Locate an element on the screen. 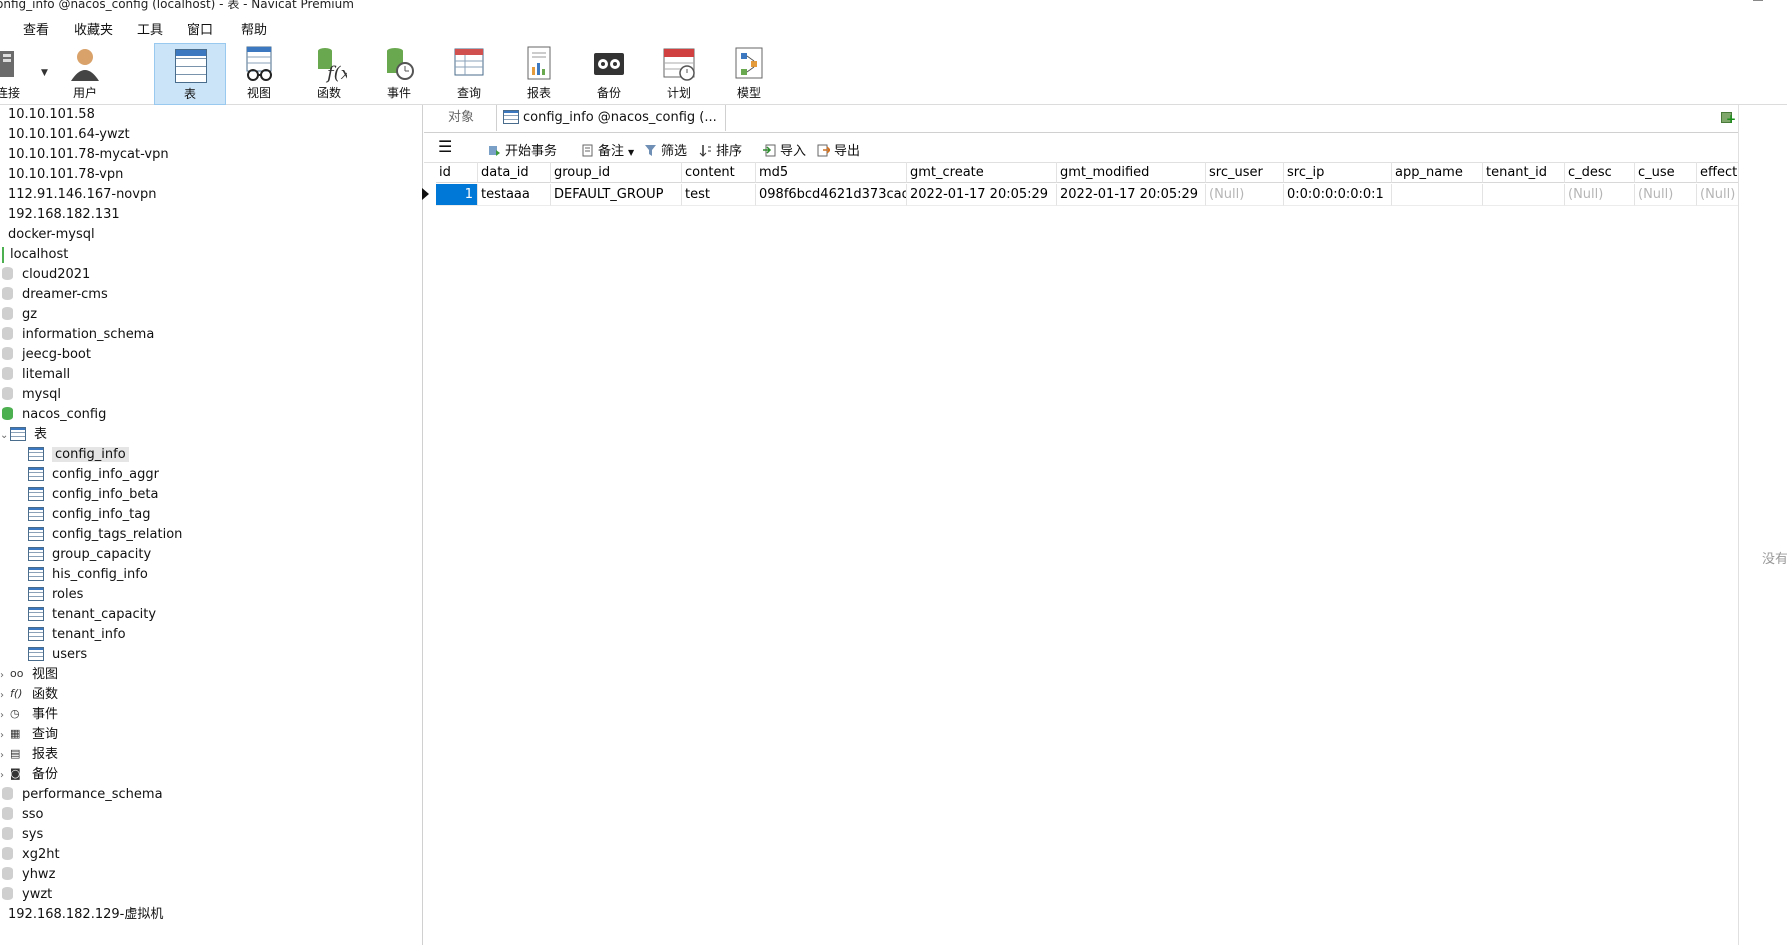 Image resolution: width=1787 pixels, height=945 pixels. toolbar-report-button: 报表 is located at coordinates (539, 73).